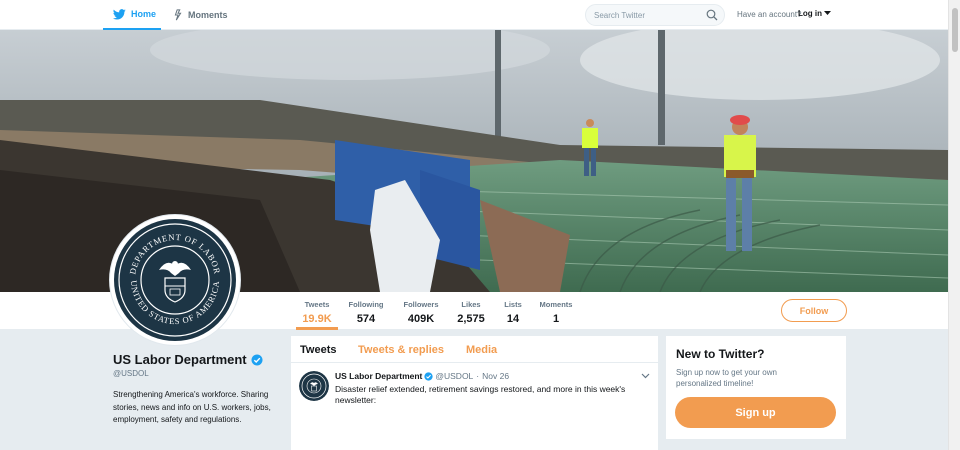 This screenshot has height=450, width=960. What do you see at coordinates (471, 311) in the screenshot?
I see `stat-likes: Likes 2,575` at bounding box center [471, 311].